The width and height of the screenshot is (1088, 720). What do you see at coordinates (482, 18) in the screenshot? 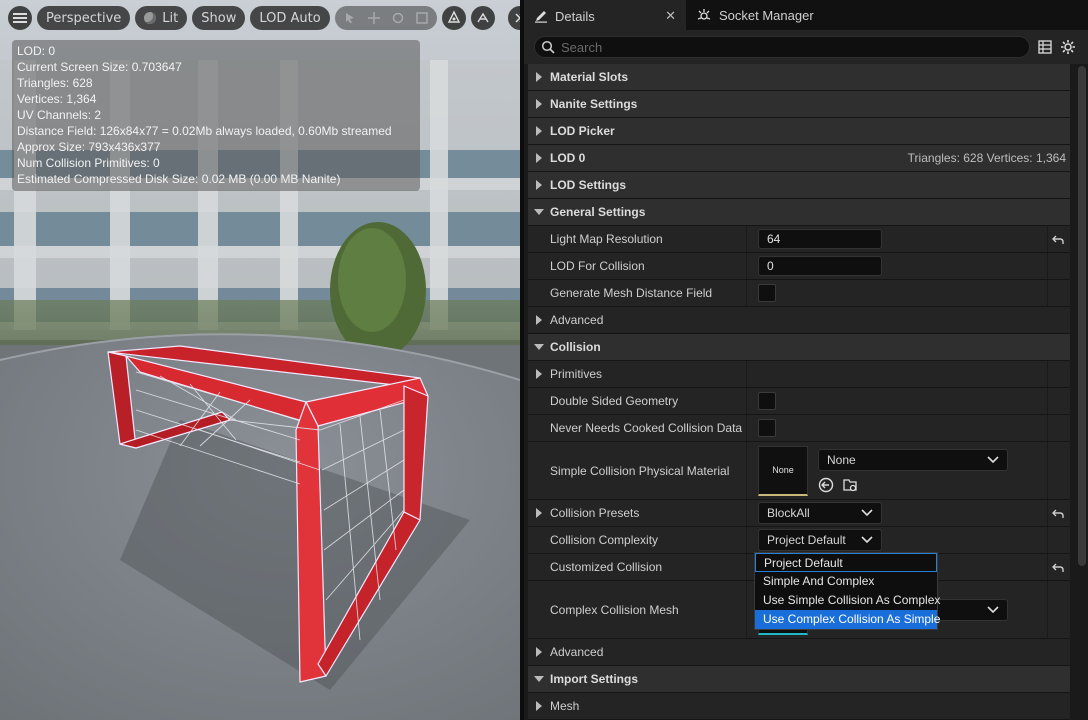
I see `camera-speed-button` at bounding box center [482, 18].